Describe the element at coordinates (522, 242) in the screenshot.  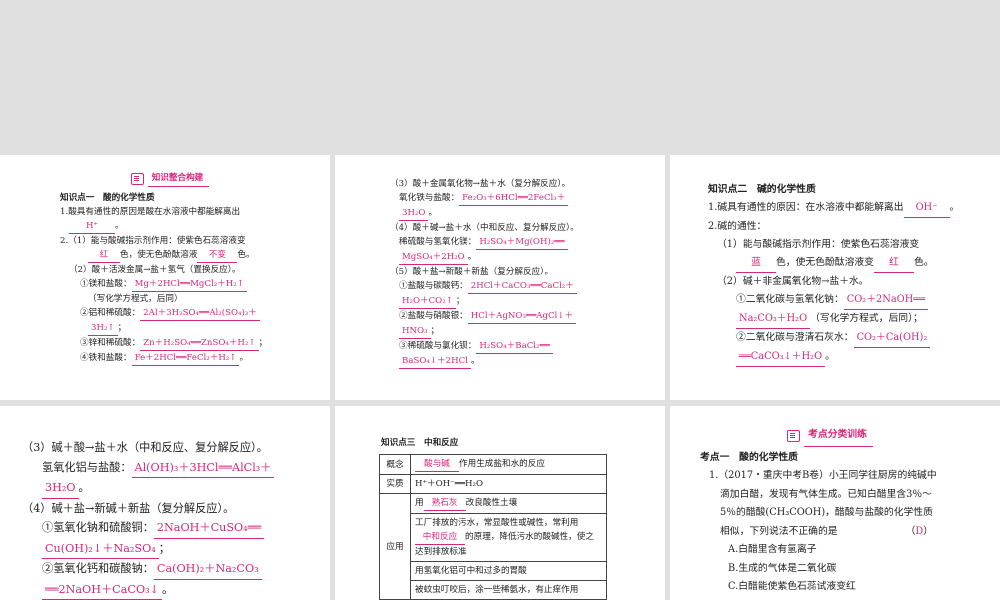
I see `answer-blank: H₂SO₄＋Mg(OH)₂══` at that location.